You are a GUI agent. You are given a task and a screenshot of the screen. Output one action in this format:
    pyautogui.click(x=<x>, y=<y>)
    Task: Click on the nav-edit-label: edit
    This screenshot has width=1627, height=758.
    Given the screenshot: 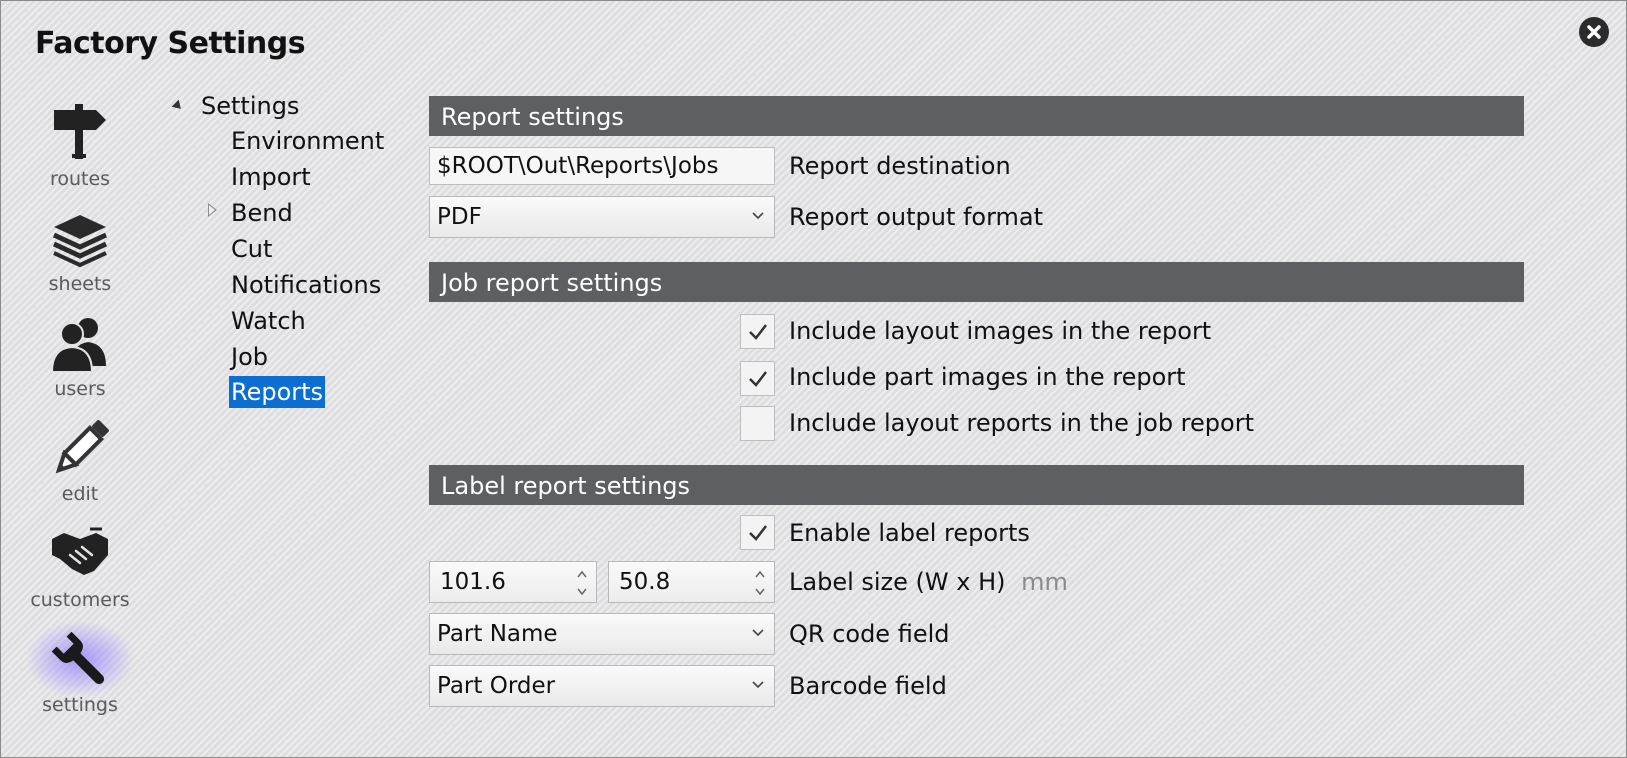 What is the action you would take?
    pyautogui.click(x=80, y=494)
    